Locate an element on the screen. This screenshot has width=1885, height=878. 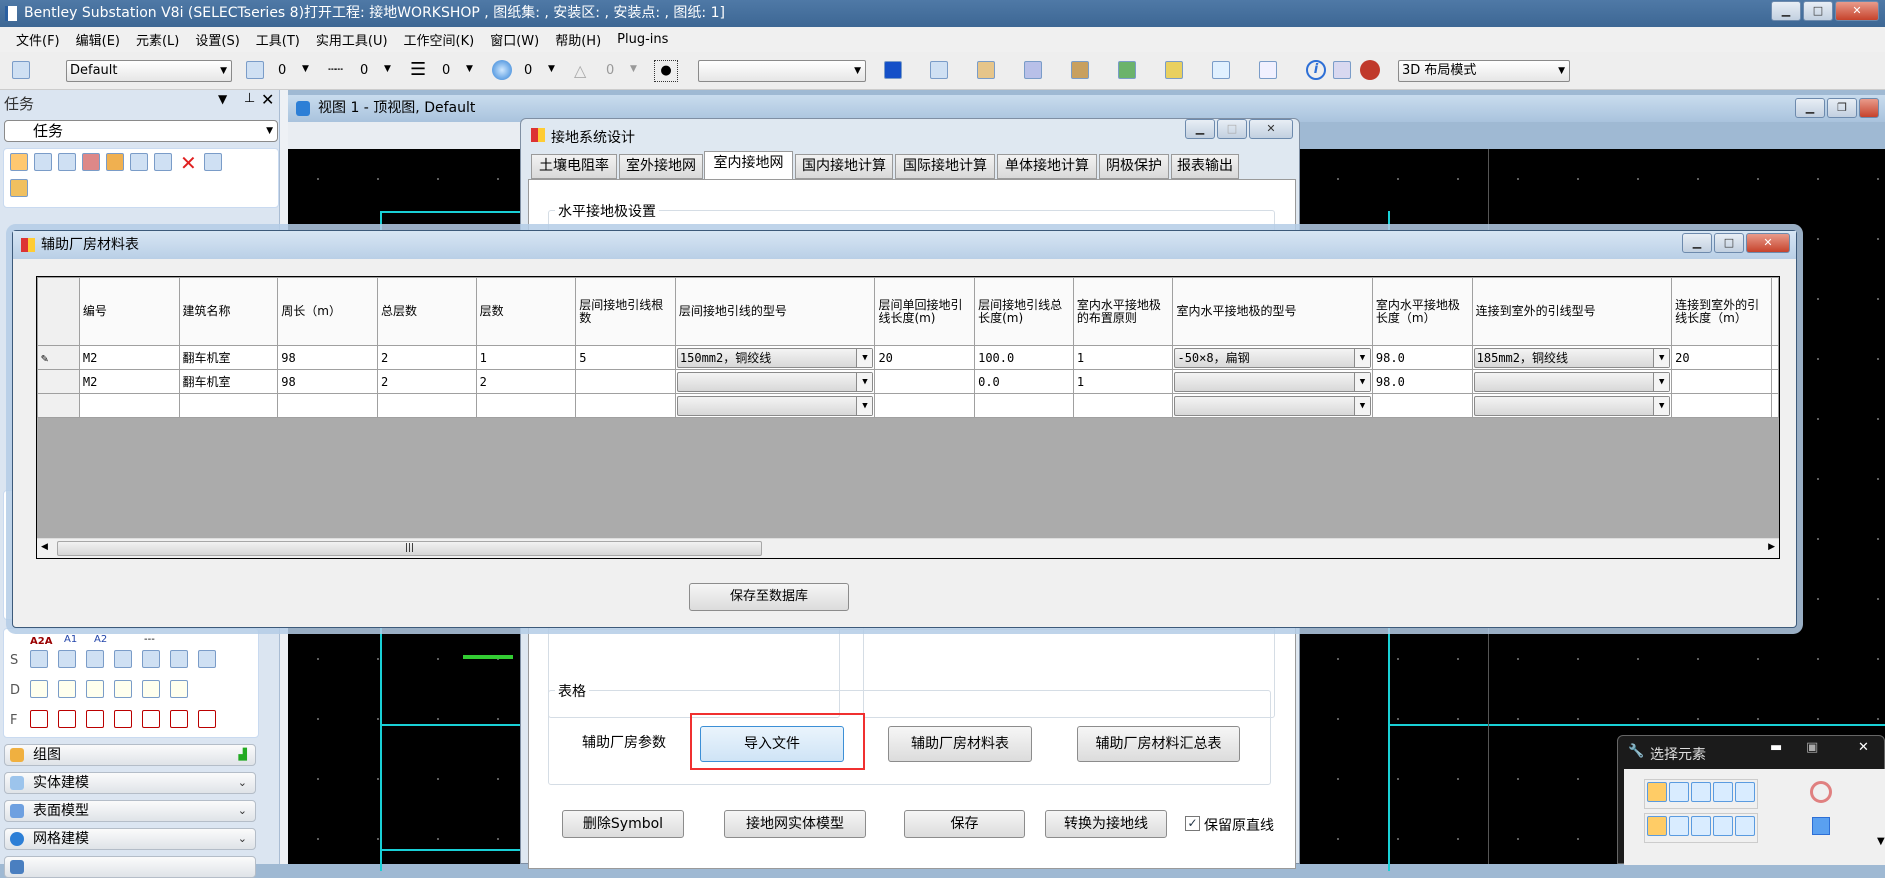
line-style-value: 0 is located at coordinates (364, 70).